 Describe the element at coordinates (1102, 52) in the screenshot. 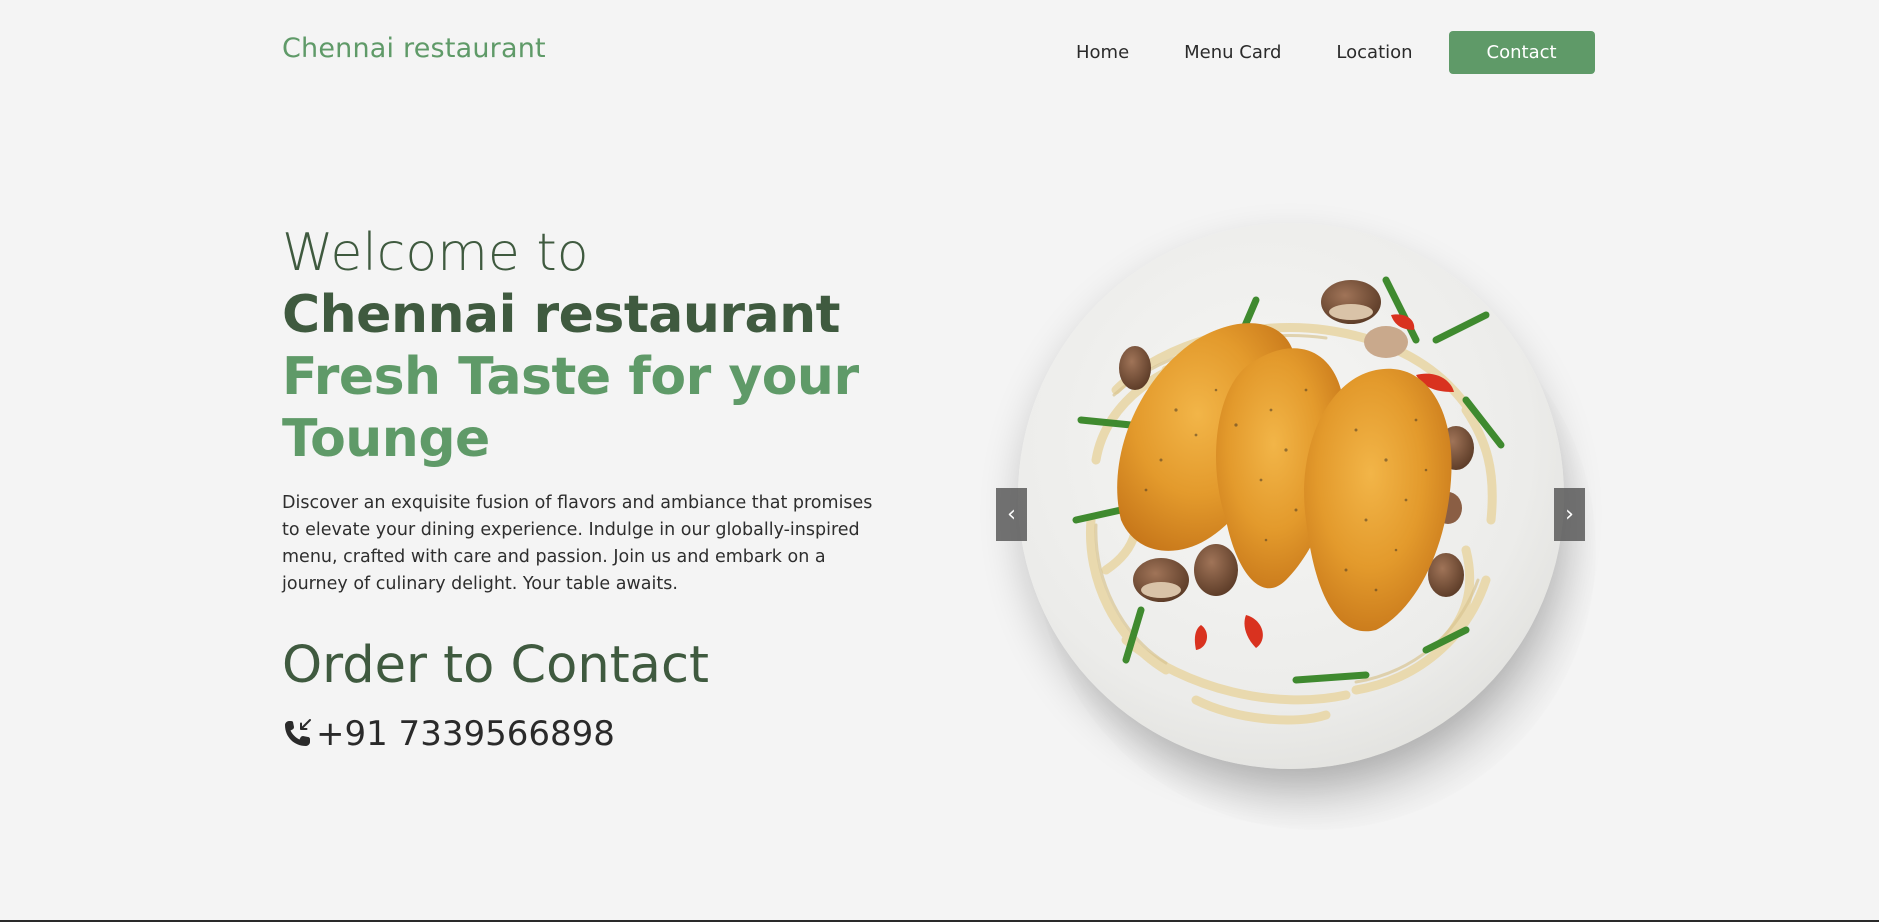

I see `nav-home-link: Home` at that location.